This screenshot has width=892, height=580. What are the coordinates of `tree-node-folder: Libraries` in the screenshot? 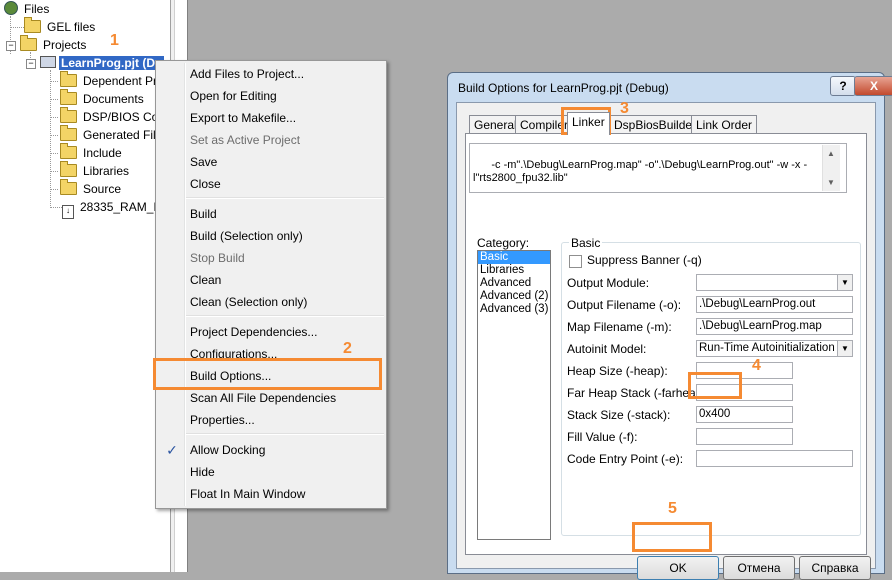 It's located at (95, 170).